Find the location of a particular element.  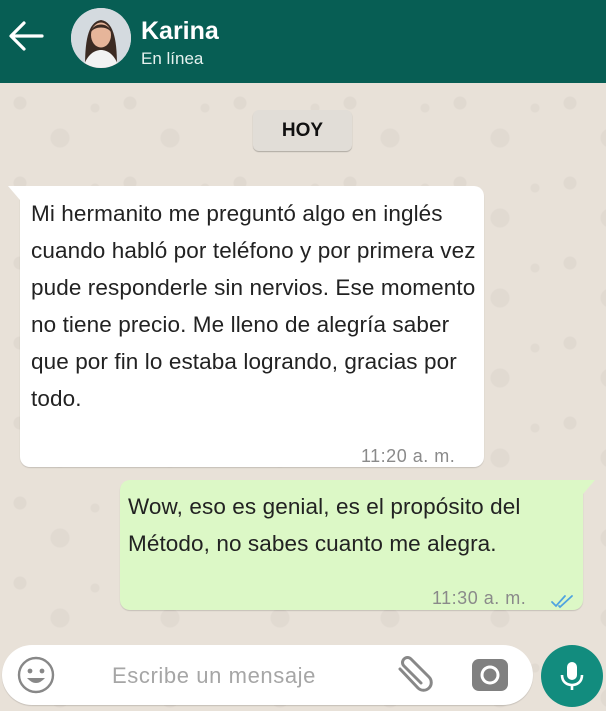

message-time: 11:30 a. m. is located at coordinates (479, 598).